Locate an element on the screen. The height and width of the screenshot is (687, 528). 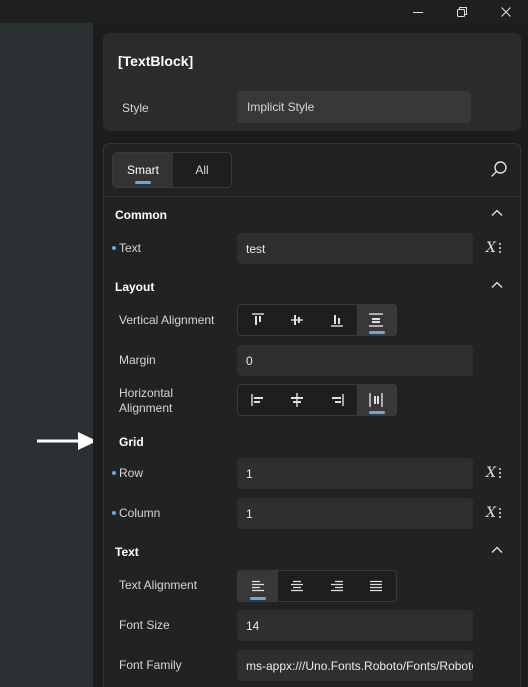
element-header: [TextBlock] Style Implicit Style is located at coordinates (312, 82).